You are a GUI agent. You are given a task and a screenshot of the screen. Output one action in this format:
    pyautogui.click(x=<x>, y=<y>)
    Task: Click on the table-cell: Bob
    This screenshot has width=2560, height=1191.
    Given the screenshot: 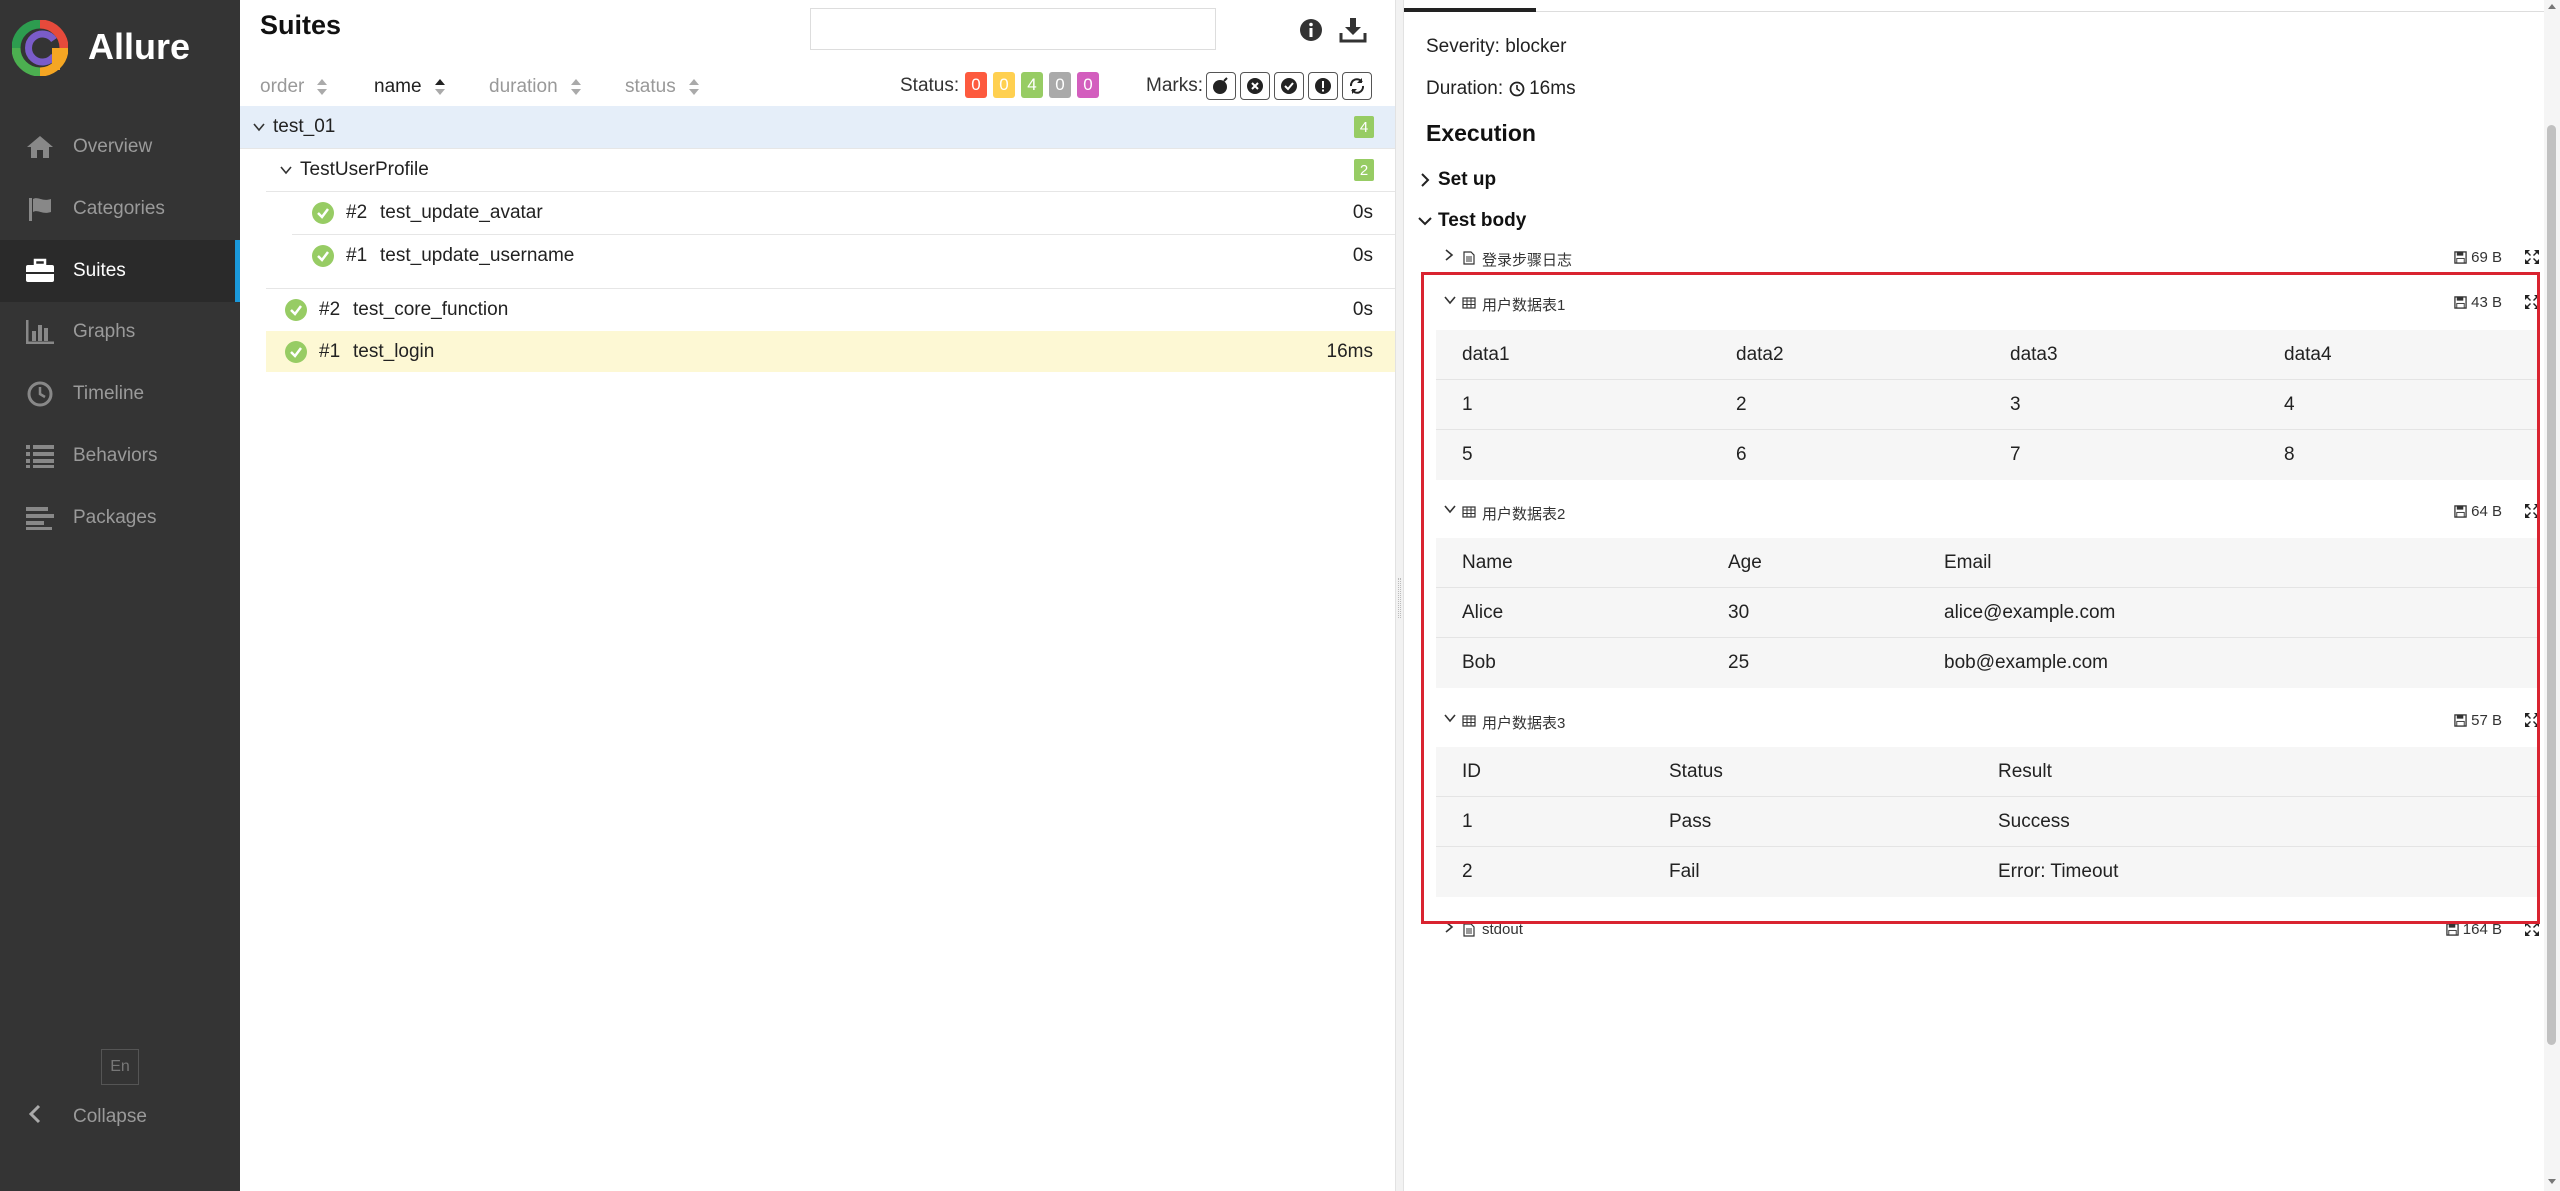 What is the action you would take?
    pyautogui.click(x=1479, y=662)
    